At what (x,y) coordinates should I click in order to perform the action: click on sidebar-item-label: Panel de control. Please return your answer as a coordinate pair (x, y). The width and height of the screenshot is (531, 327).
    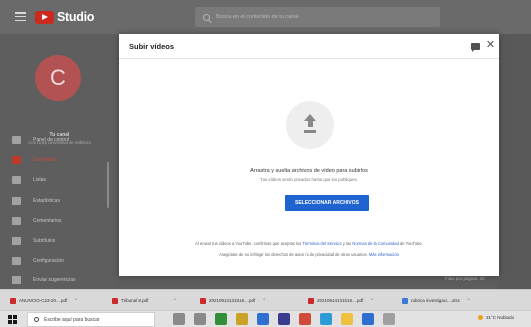
    Looking at the image, I should click on (51, 139).